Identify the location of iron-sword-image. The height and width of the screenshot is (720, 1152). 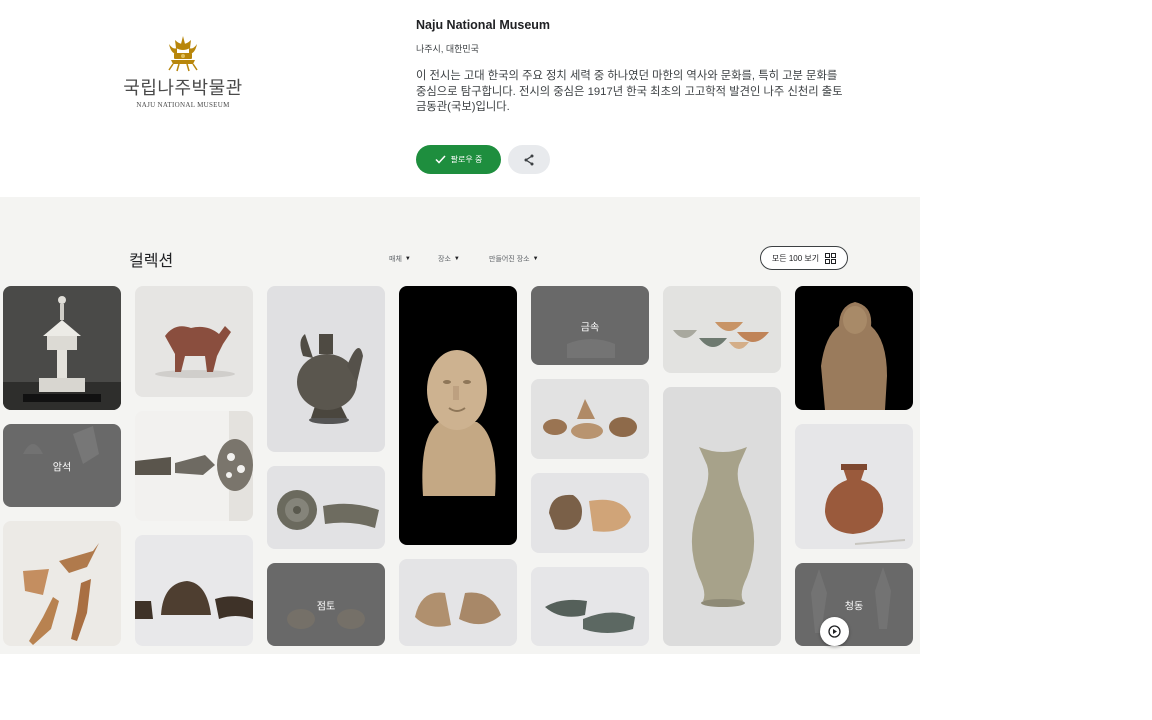
(194, 466).